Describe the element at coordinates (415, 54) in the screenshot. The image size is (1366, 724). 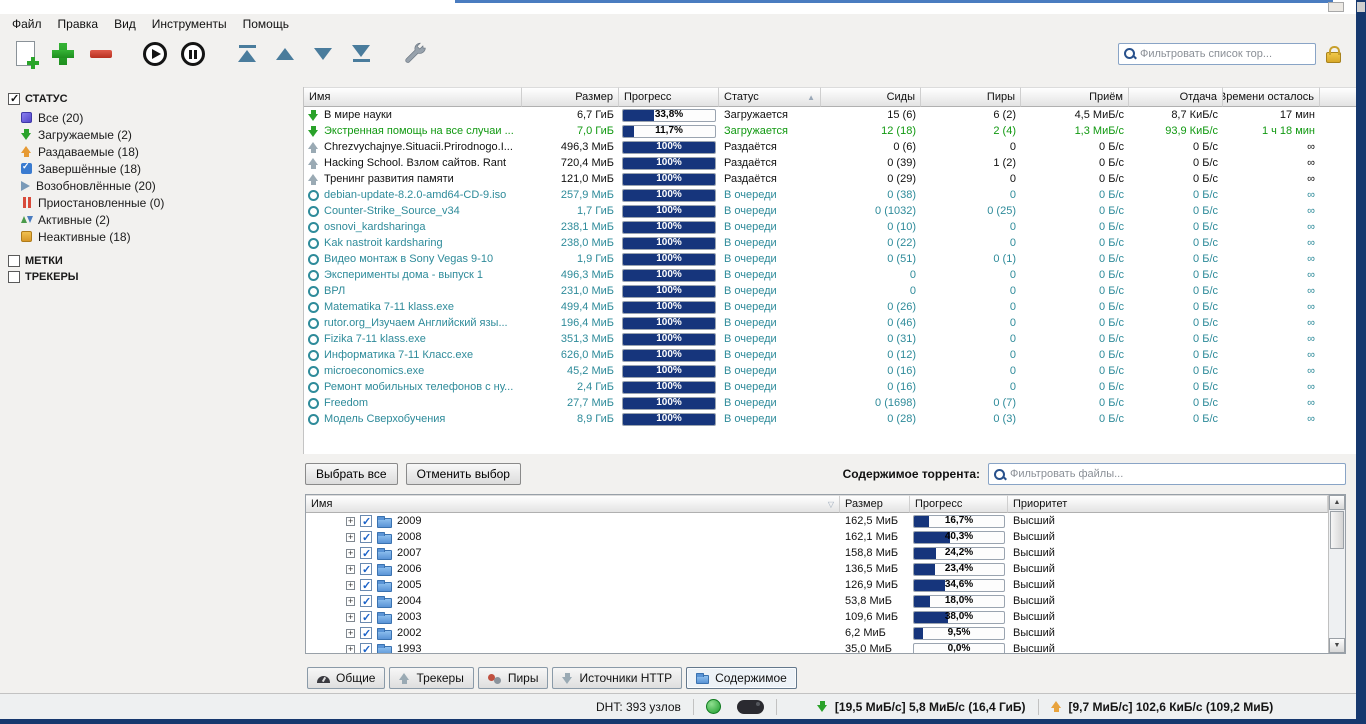
I see `options-button` at that location.